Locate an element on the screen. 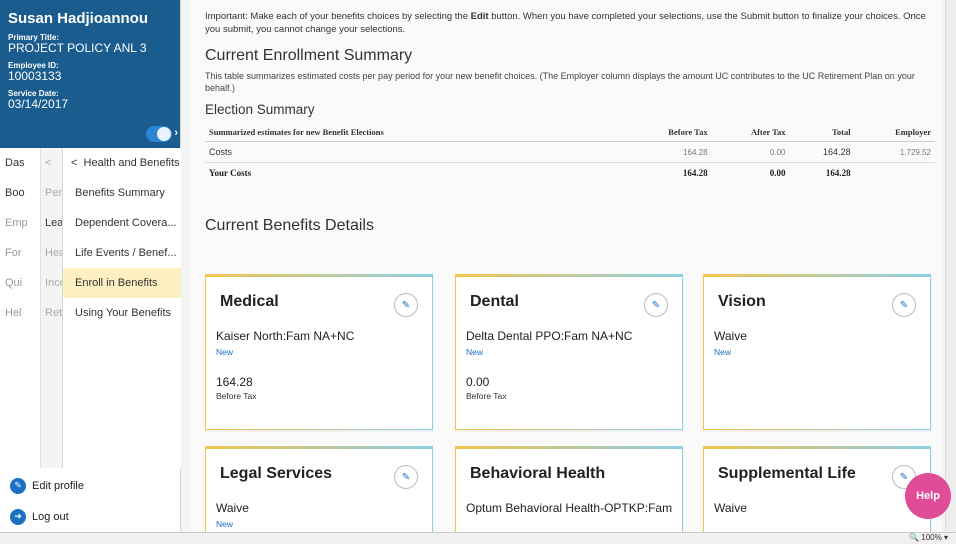 The image size is (956, 544). nav-item-help: Hel is located at coordinates (20, 313).